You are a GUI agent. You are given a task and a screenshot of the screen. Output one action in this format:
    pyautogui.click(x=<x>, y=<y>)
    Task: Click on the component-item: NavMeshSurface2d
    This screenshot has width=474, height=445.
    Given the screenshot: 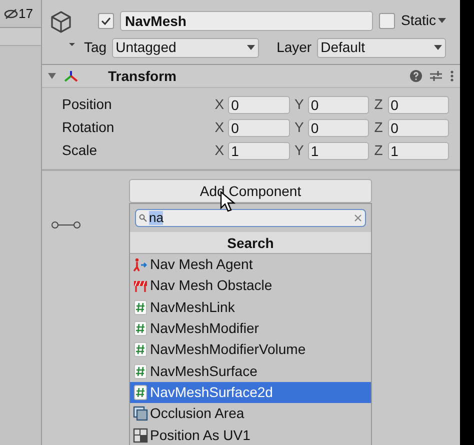 What is the action you would take?
    pyautogui.click(x=250, y=393)
    